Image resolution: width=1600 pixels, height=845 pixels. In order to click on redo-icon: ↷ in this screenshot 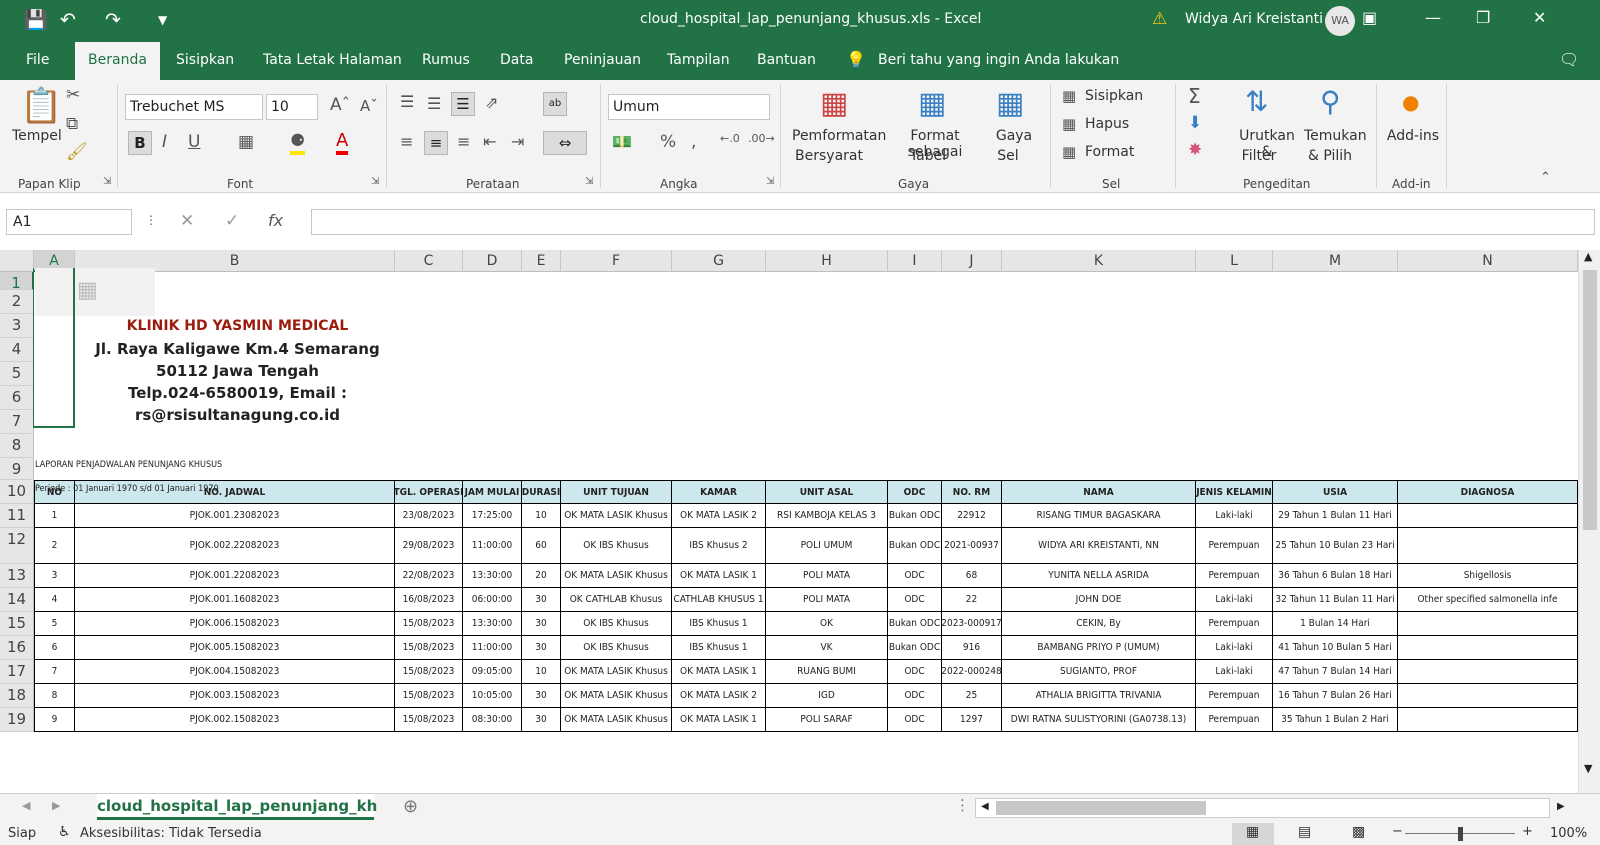, I will do `click(113, 20)`.